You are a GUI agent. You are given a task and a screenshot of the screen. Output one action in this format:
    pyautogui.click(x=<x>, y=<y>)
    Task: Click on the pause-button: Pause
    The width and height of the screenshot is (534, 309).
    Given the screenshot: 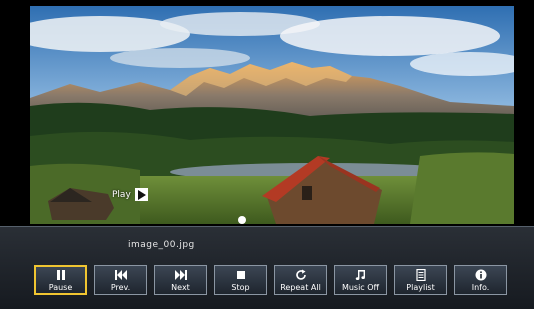 What is the action you would take?
    pyautogui.click(x=60, y=280)
    